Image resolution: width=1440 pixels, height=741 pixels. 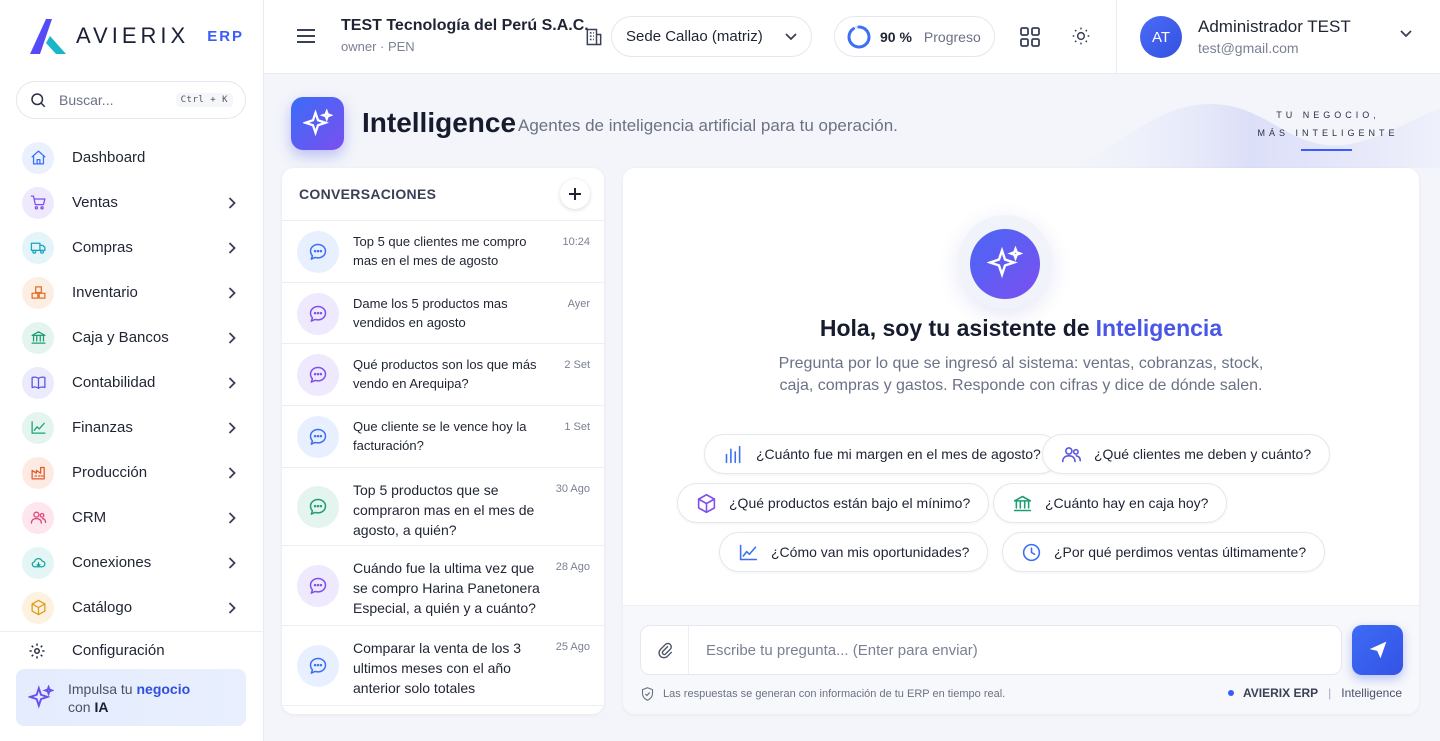 I want to click on package-icon, so click(x=38, y=607).